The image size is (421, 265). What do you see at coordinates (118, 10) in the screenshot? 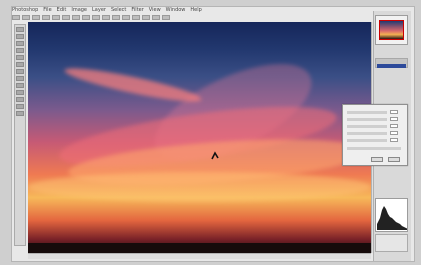
I see `menu-select: Select` at bounding box center [118, 10].